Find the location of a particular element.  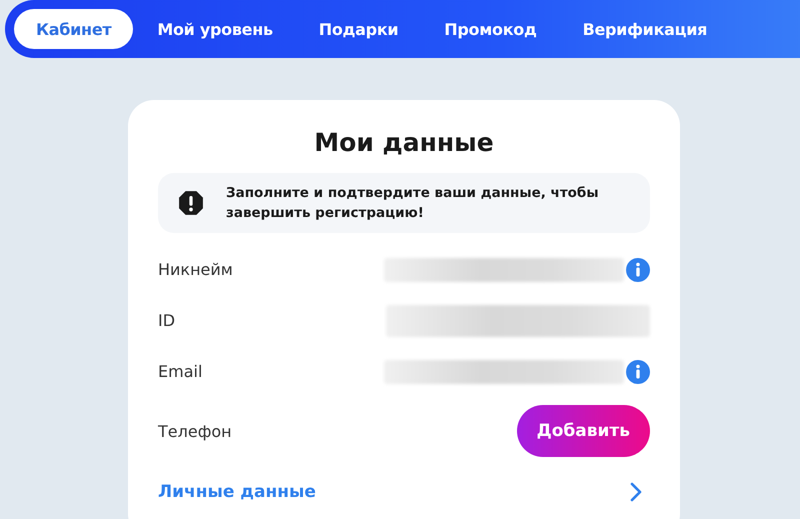

warning-icon is located at coordinates (191, 203).